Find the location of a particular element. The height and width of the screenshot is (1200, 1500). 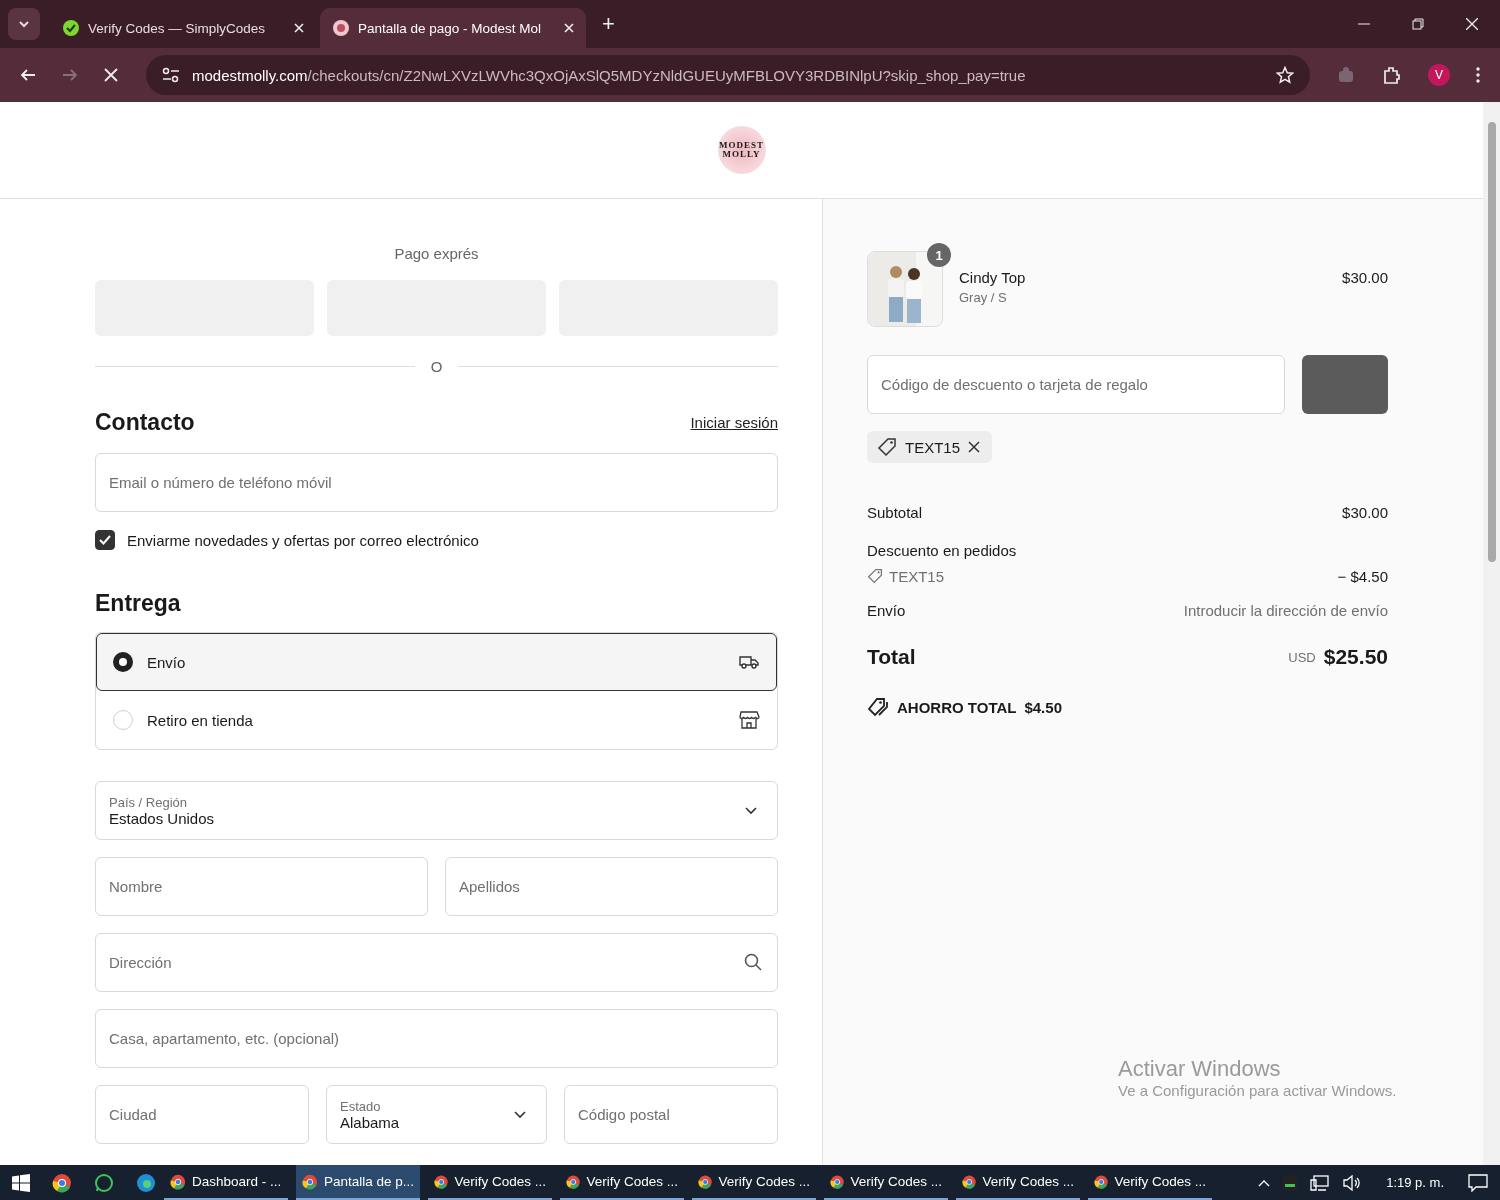

check-logo-icon is located at coordinates (71, 28).